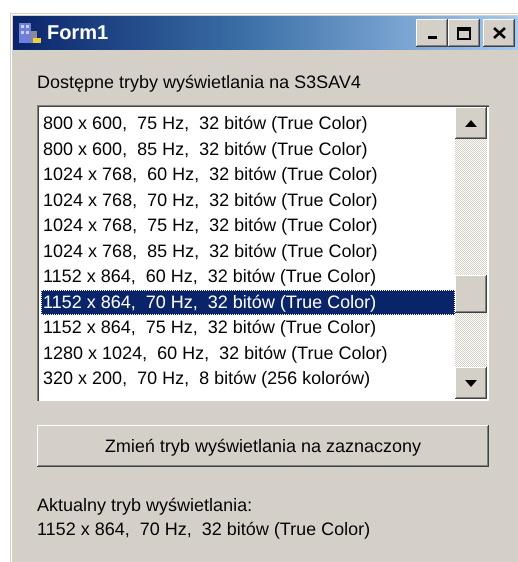 Image resolution: width=518 pixels, height=562 pixels. What do you see at coordinates (432, 33) in the screenshot?
I see `minimize-button` at bounding box center [432, 33].